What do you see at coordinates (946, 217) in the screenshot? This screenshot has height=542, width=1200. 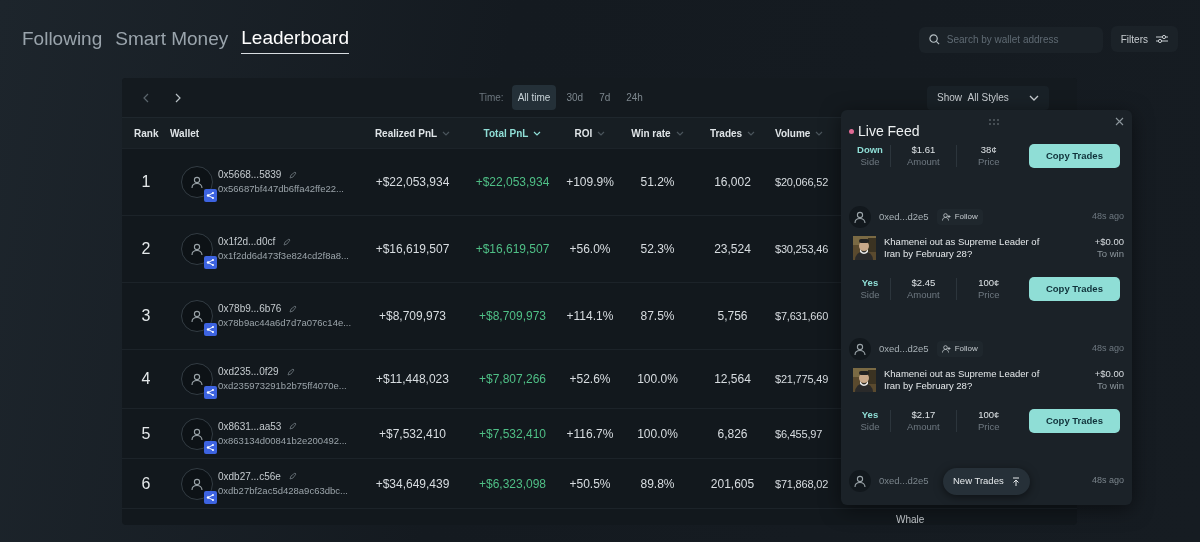 I see `add-user-icon` at bounding box center [946, 217].